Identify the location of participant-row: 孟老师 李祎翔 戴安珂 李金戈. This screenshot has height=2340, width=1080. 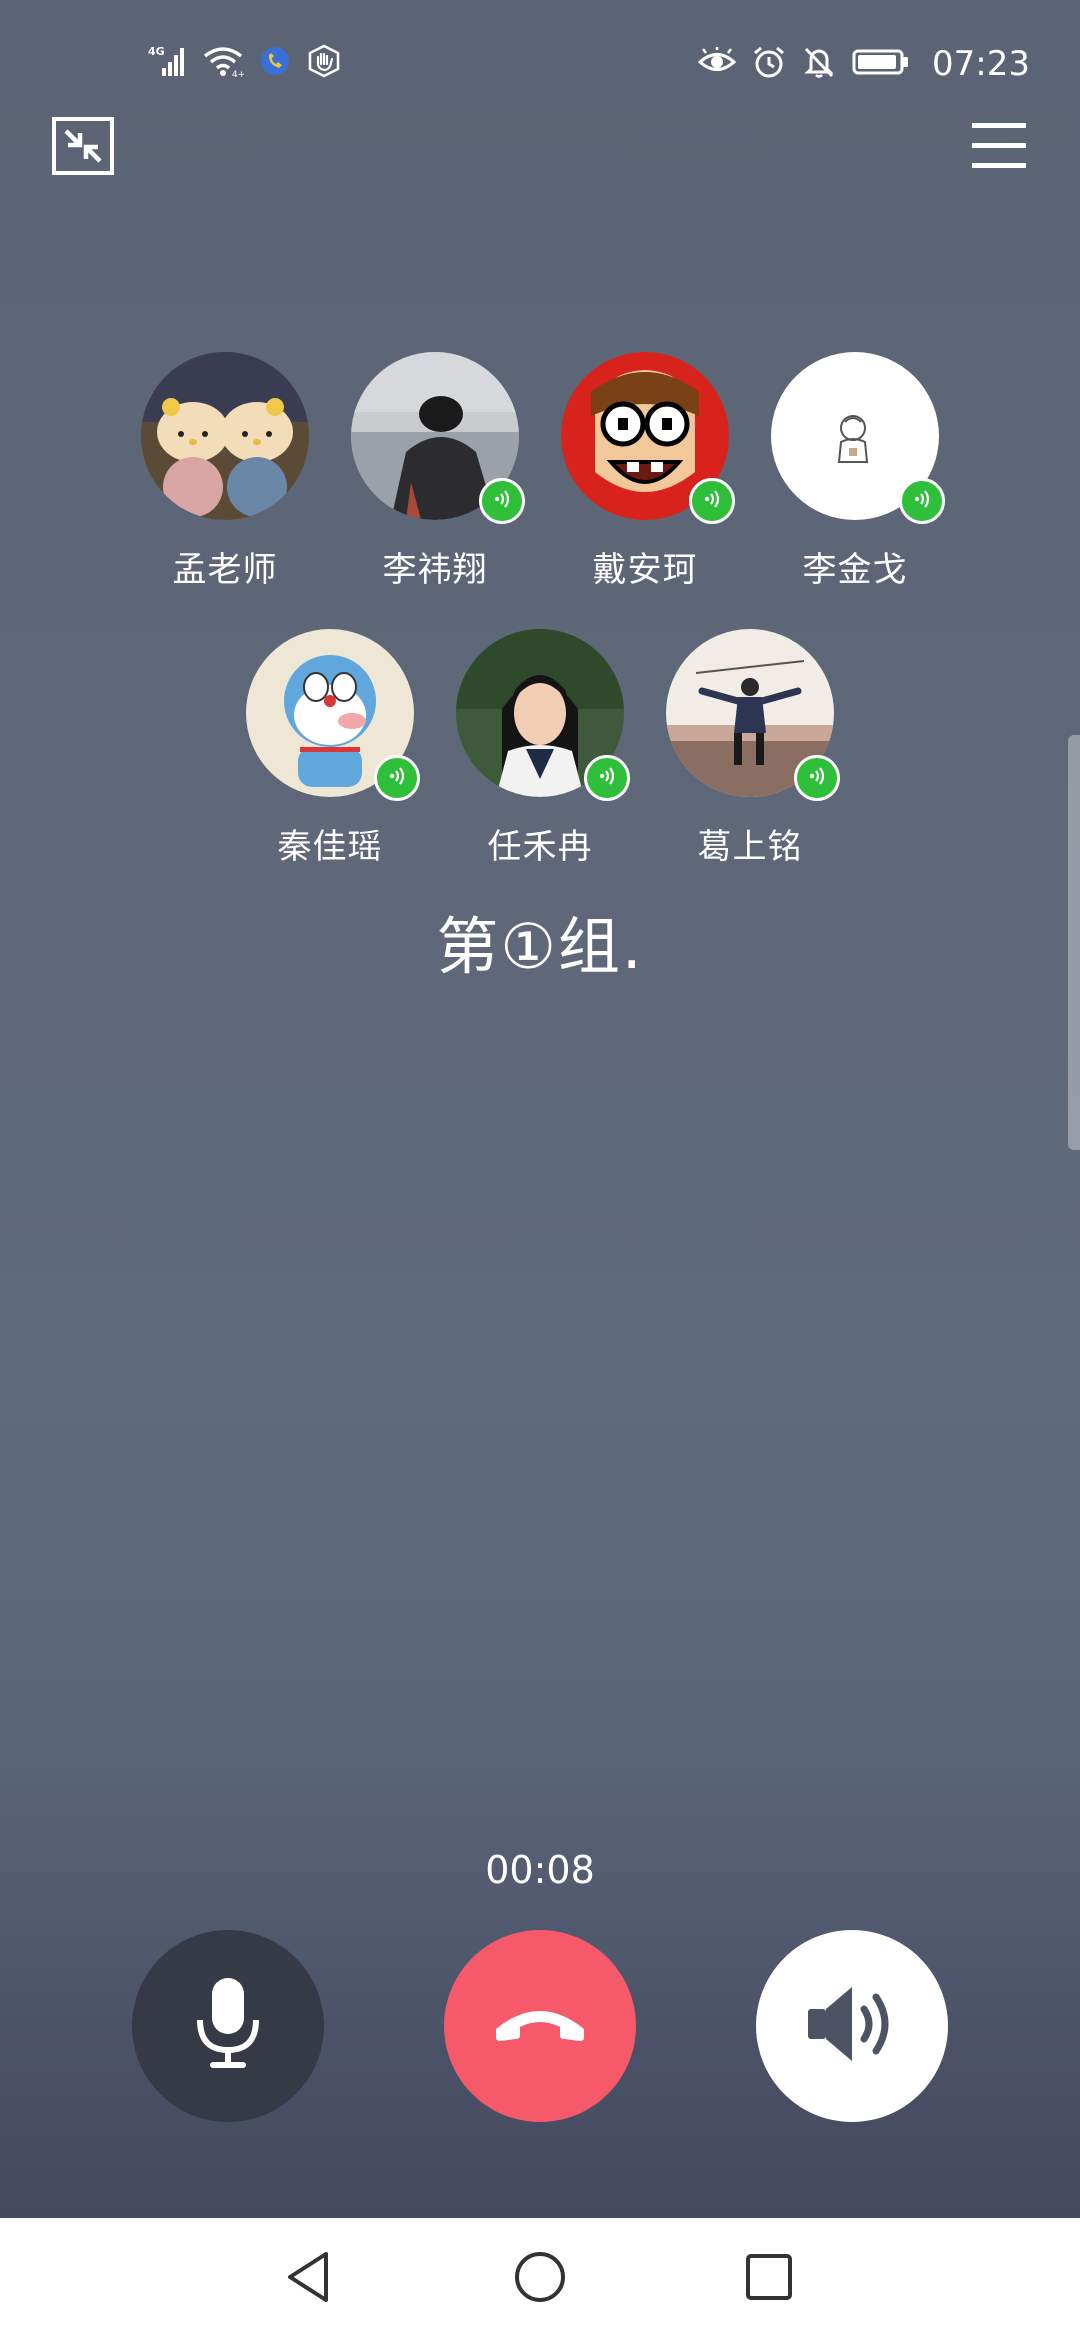
(540, 471).